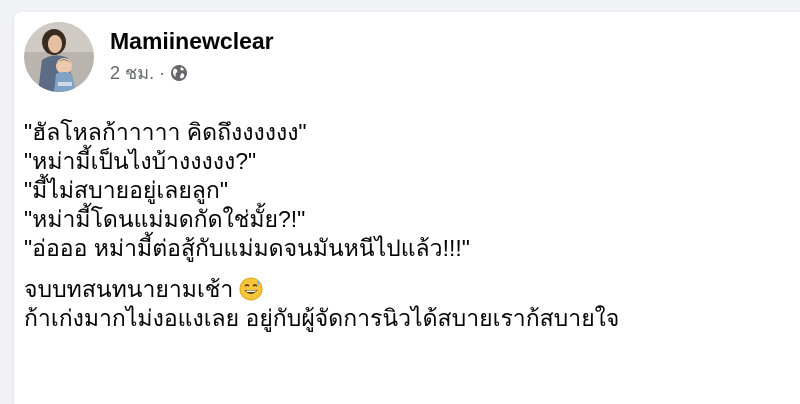  What do you see at coordinates (140, 161) in the screenshot?
I see `post-line: "หม่ามี้เป็นไงบ้างงงงง?"` at bounding box center [140, 161].